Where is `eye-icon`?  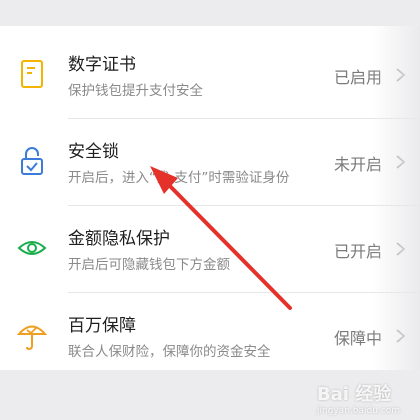 eye-icon is located at coordinates (32, 248).